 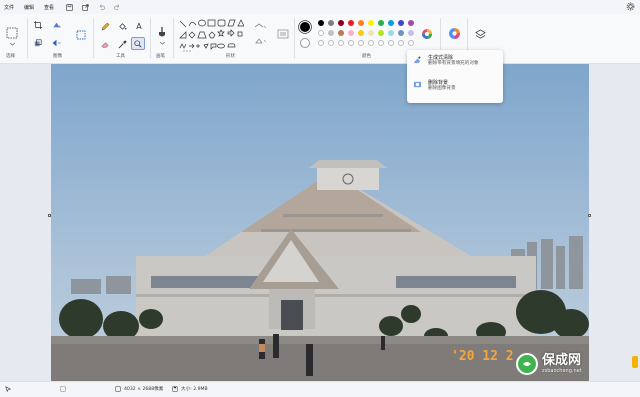 I want to click on primary-color-swatch, so click(x=305, y=27).